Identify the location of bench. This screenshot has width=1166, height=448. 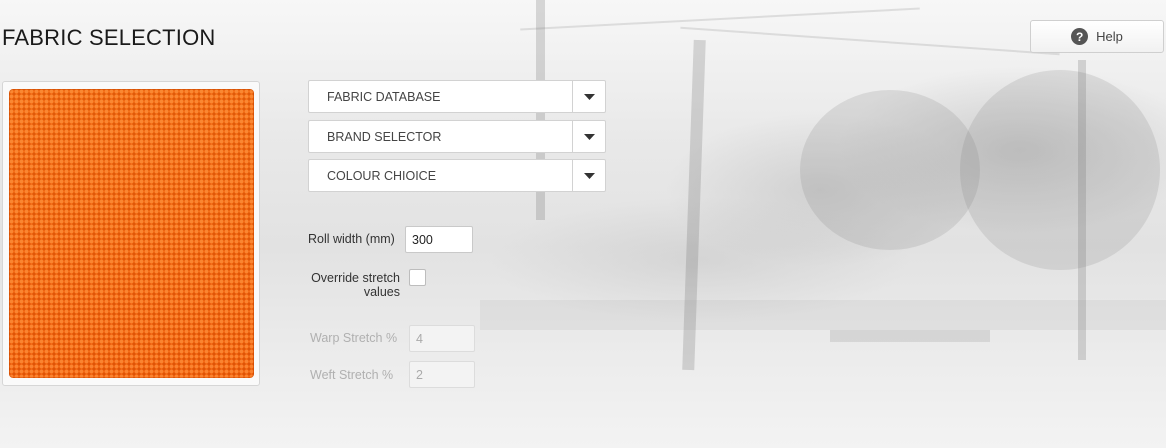
(910, 336).